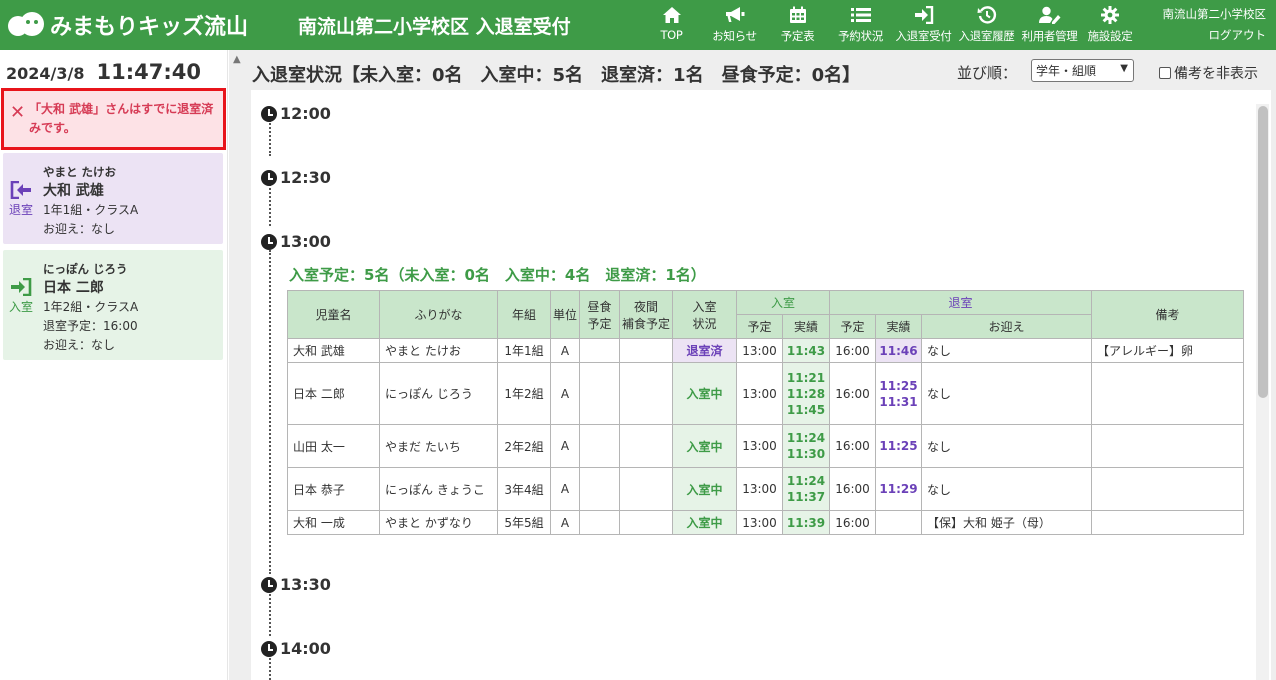 The image size is (1276, 680). Describe the element at coordinates (438, 393) in the screenshot. I see `cell-kana: にっぽん じろう` at that location.